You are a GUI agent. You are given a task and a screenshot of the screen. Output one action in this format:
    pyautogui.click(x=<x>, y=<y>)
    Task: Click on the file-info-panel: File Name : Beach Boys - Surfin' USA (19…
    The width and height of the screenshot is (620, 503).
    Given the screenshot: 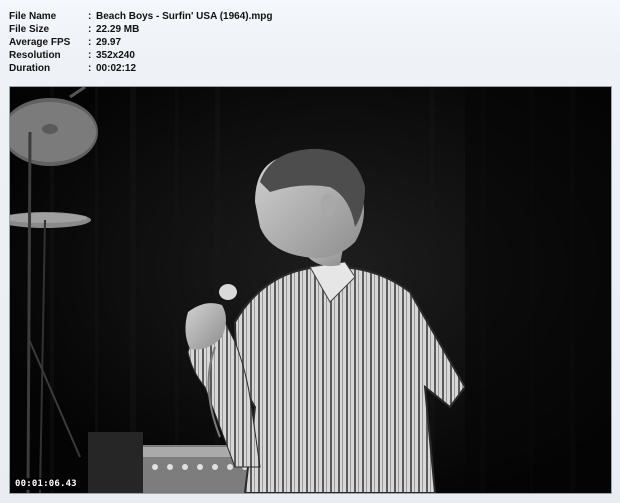 What is the action you would take?
    pyautogui.click(x=219, y=42)
    